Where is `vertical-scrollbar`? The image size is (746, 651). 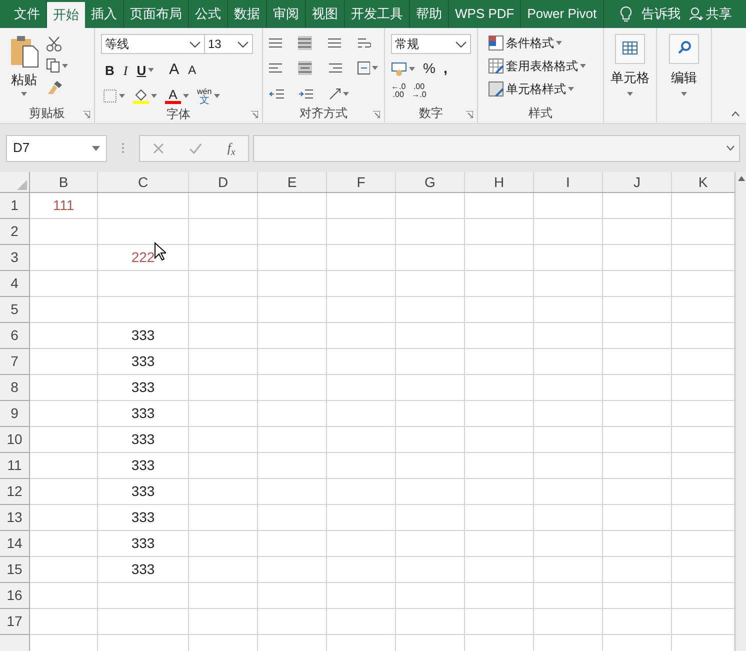
vertical-scrollbar is located at coordinates (740, 411).